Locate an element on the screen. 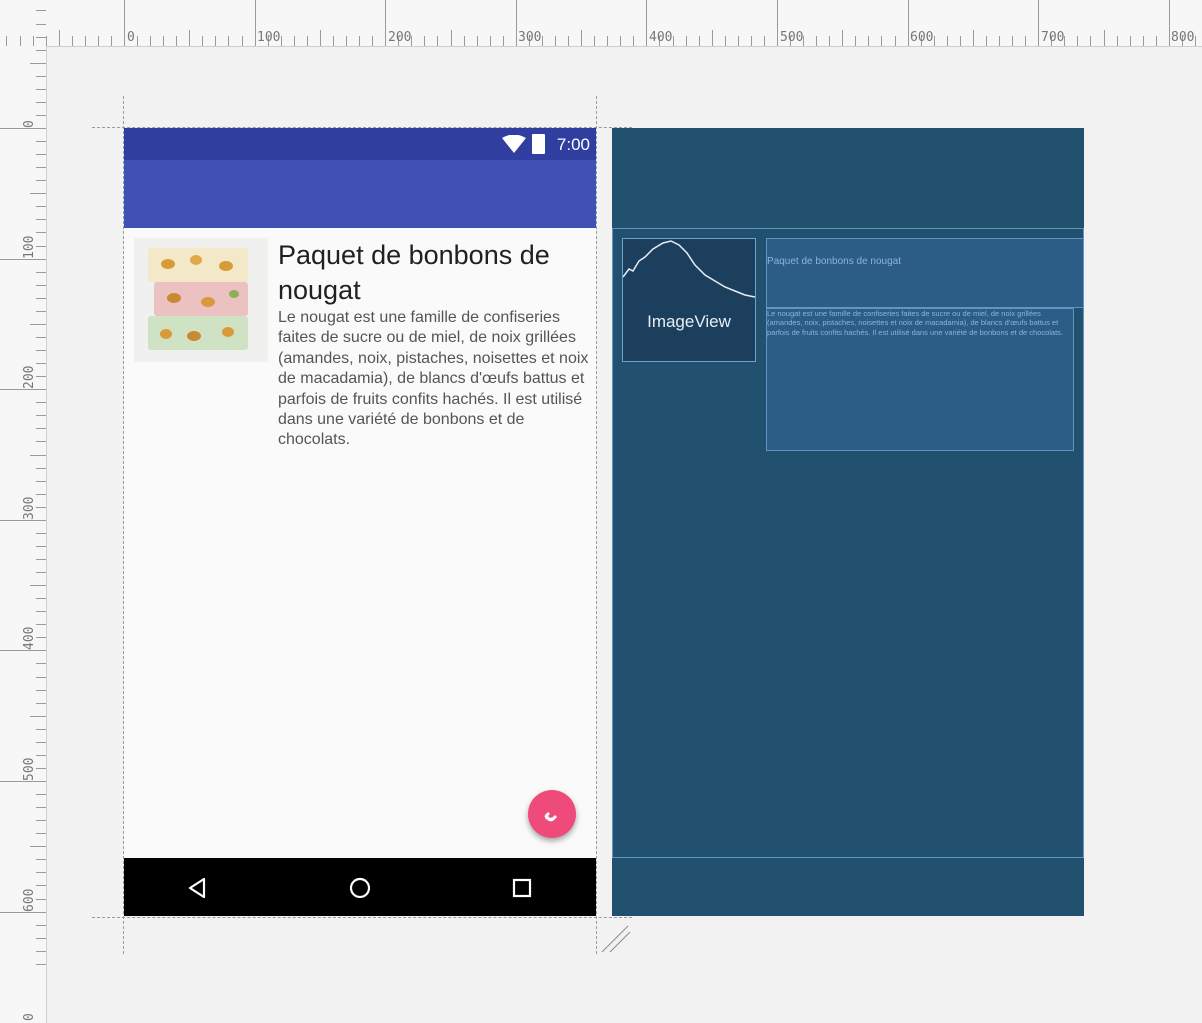 This screenshot has width=1202, height=1023. app-bar is located at coordinates (360, 194).